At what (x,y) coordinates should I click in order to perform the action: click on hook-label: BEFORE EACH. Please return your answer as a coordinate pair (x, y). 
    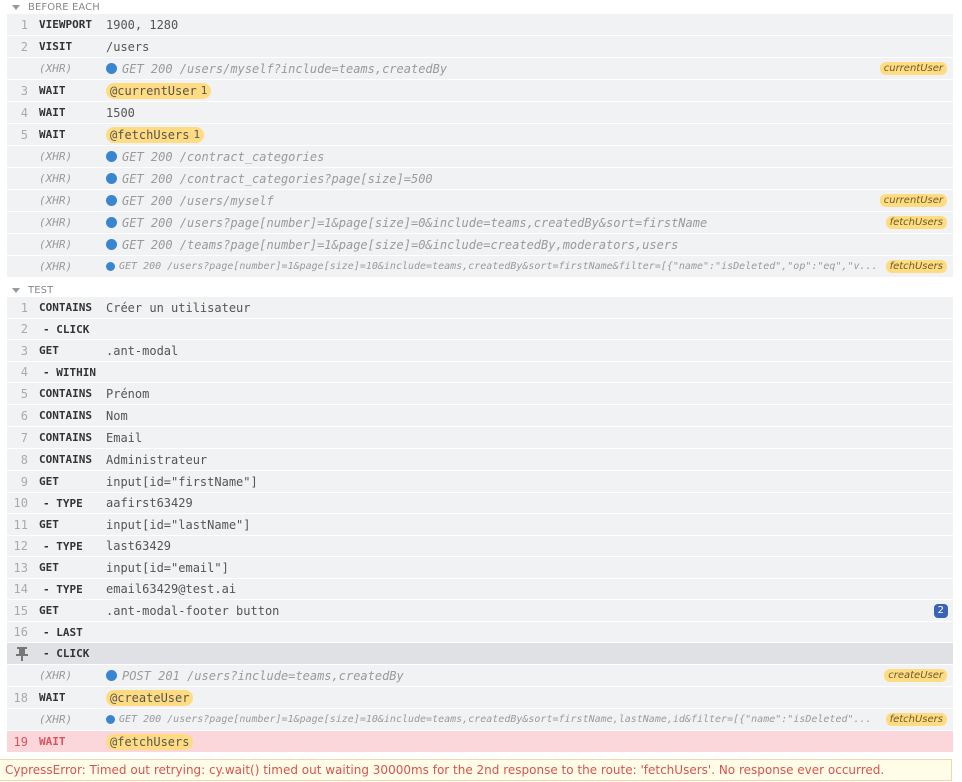
    Looking at the image, I should click on (64, 7).